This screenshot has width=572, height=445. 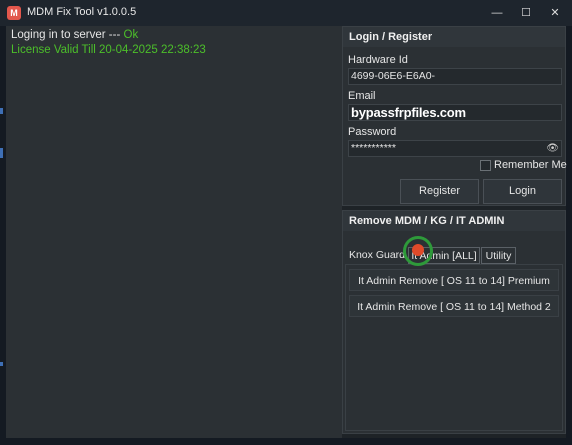 I want to click on log-line-license: License Valid Till 20-04-2025 22:38:23, so click(x=108, y=50).